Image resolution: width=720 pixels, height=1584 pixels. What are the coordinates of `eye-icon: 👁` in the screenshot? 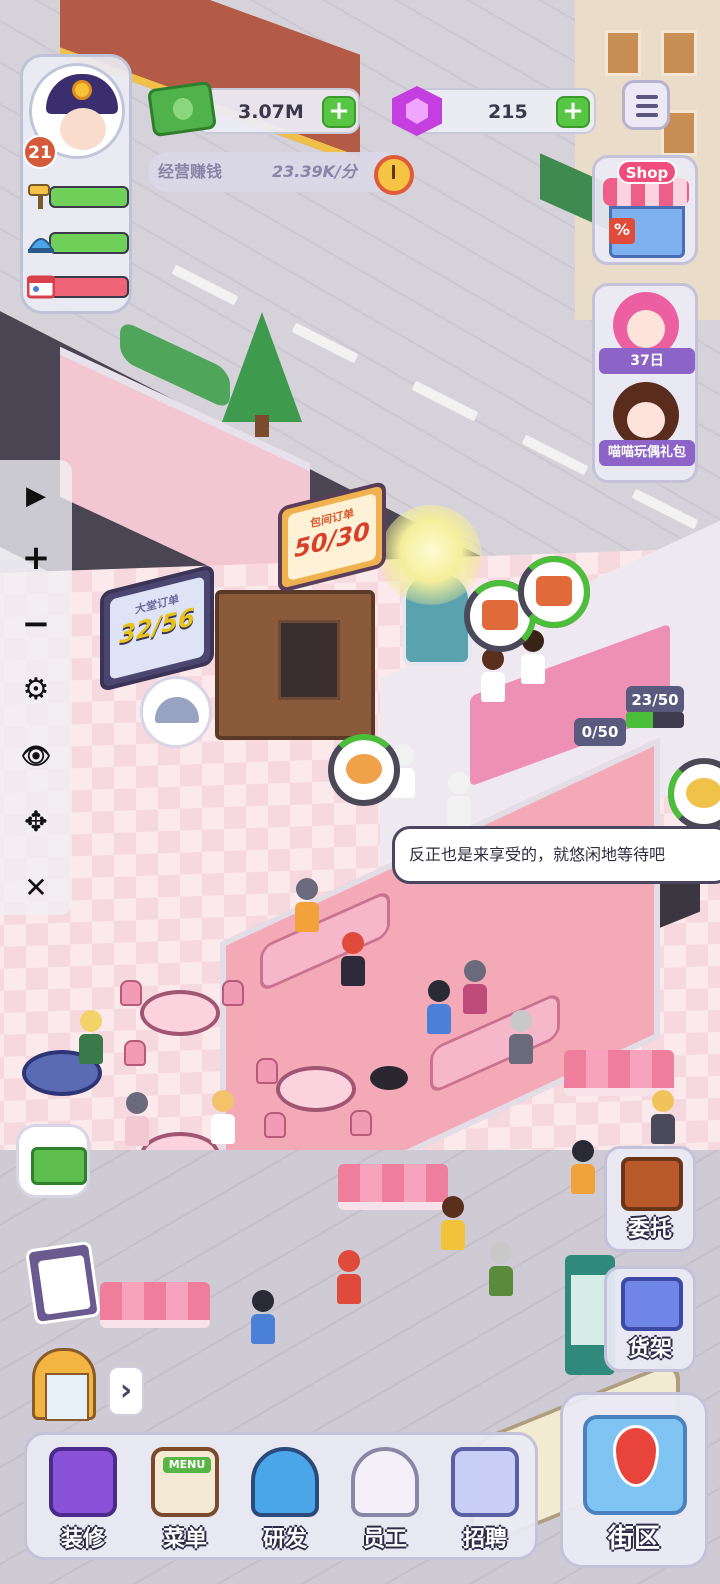 It's located at (36, 756).